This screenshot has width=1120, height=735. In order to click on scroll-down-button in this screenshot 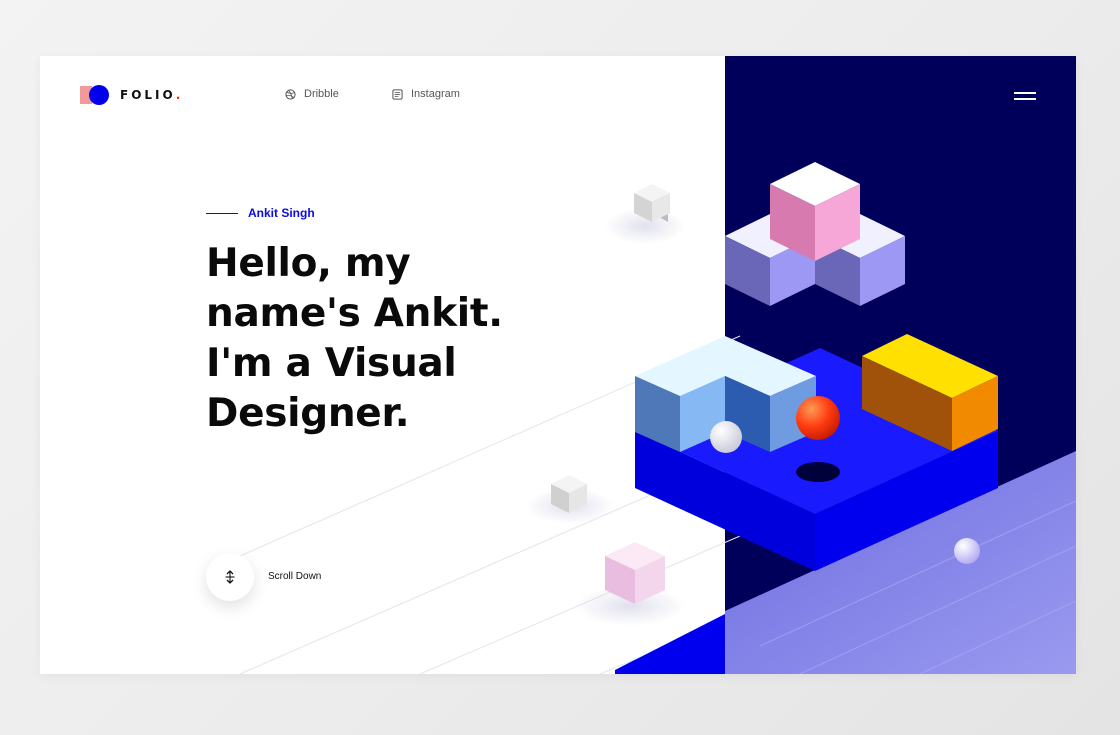, I will do `click(230, 577)`.